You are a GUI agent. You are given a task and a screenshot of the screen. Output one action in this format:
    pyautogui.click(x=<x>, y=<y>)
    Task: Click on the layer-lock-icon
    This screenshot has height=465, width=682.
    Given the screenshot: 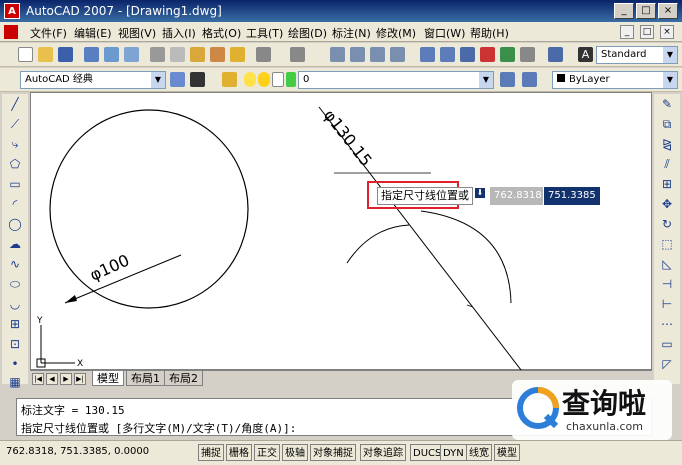 What is the action you would take?
    pyautogui.click(x=278, y=79)
    